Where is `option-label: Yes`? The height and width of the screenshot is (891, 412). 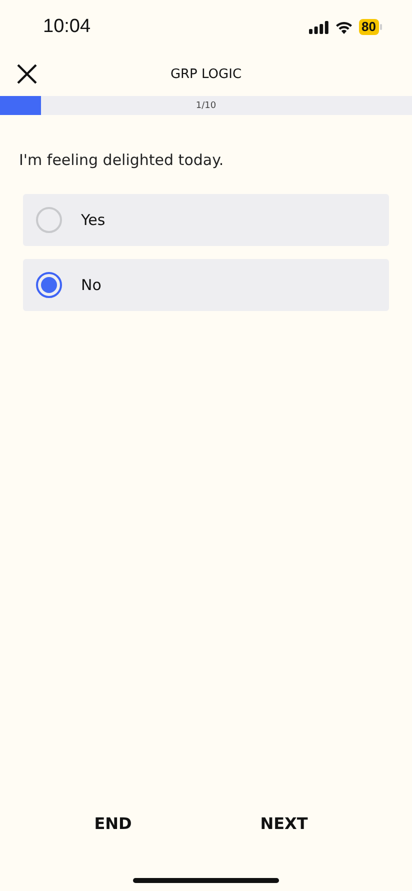 option-label: Yes is located at coordinates (93, 220).